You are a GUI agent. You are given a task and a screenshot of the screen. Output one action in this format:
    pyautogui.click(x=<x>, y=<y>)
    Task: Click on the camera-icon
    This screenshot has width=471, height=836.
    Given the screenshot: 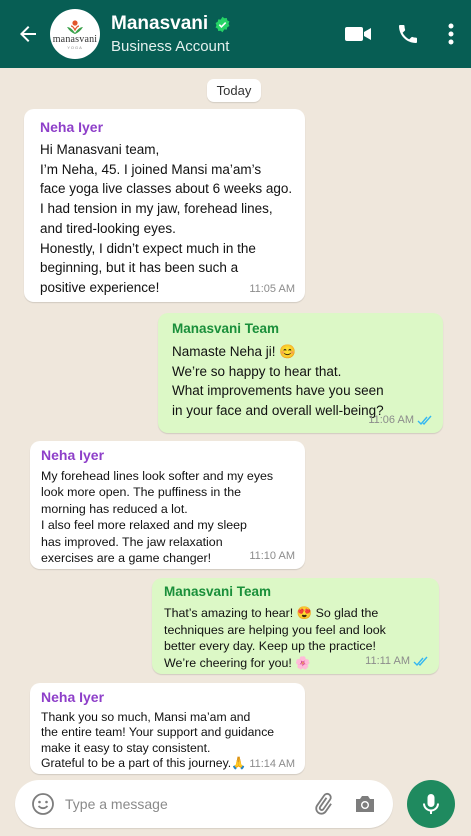 What is the action you would take?
    pyautogui.click(x=365, y=804)
    